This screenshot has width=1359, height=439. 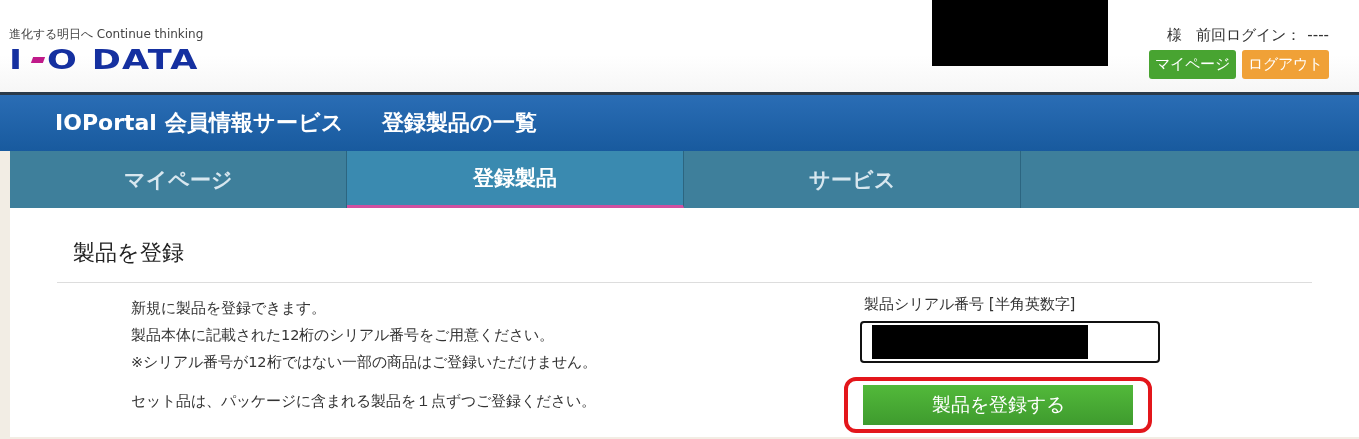 What do you see at coordinates (229, 308) in the screenshot?
I see `instruction-text: 新規に製品を登録できます。` at bounding box center [229, 308].